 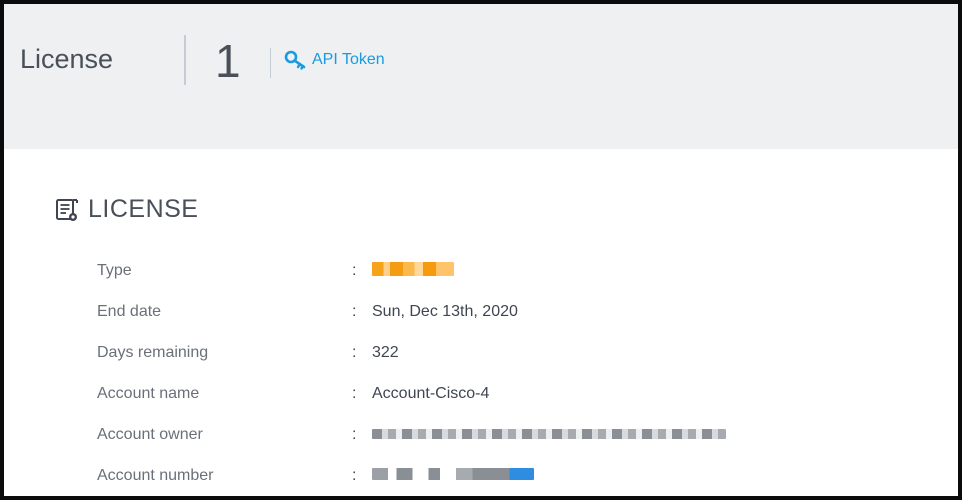 I want to click on row-end-date: End date : Sun, Dec 13th, 2020, so click(x=489, y=312).